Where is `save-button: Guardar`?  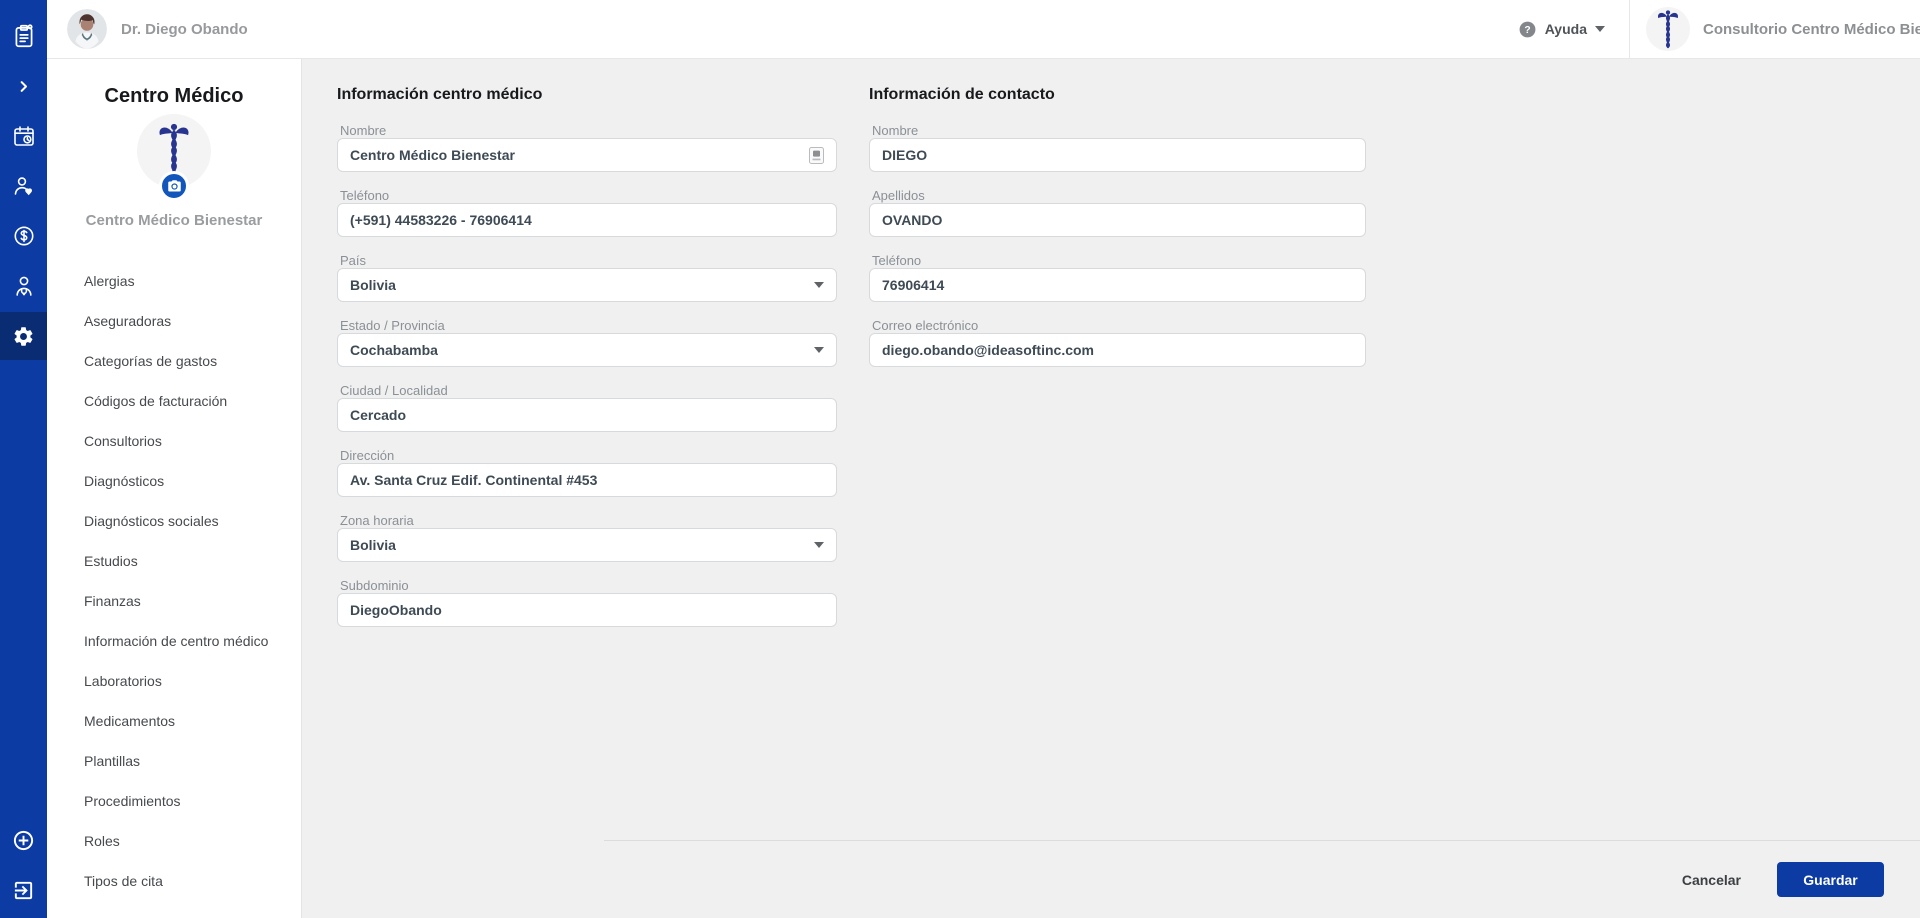 save-button: Guardar is located at coordinates (1830, 879).